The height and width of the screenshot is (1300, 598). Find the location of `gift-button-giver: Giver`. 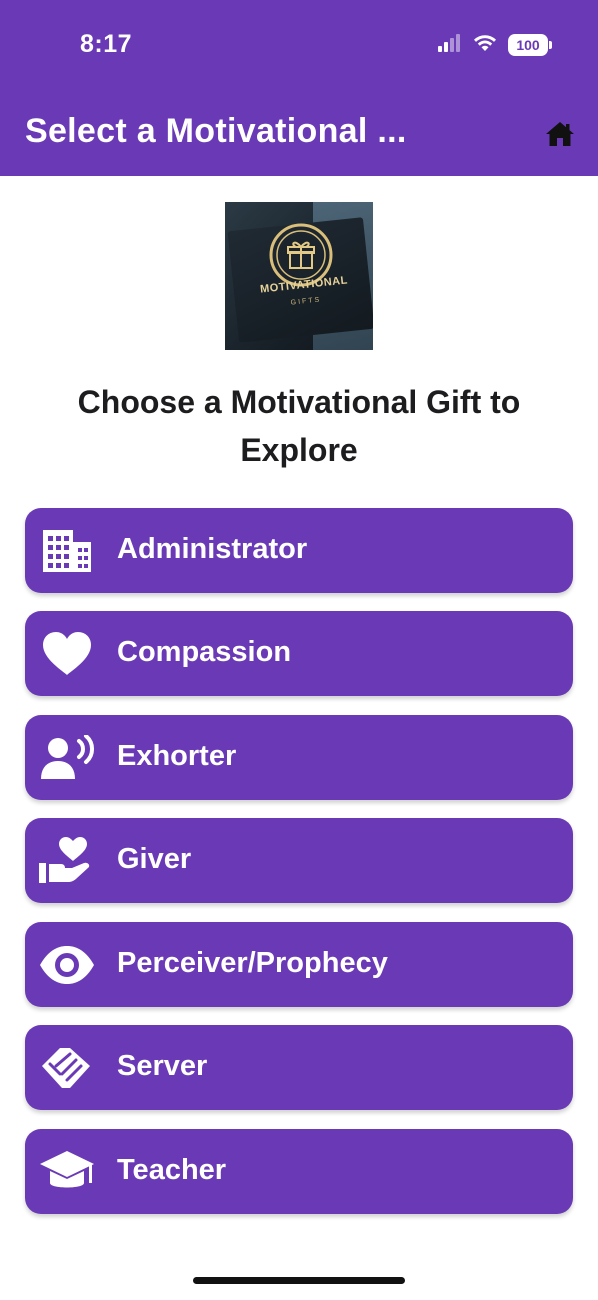

gift-button-giver: Giver is located at coordinates (299, 860).